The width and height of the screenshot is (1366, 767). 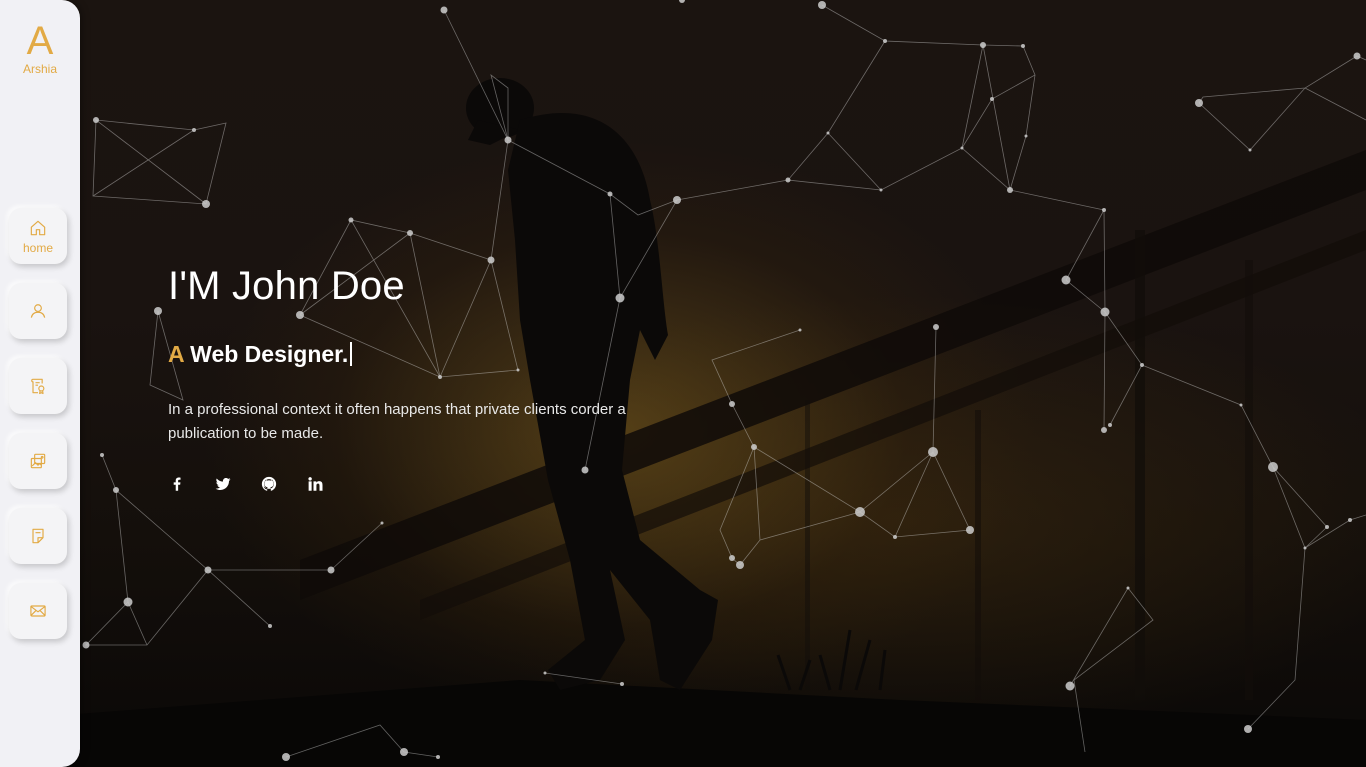 What do you see at coordinates (269, 354) in the screenshot?
I see `hero-role-text: Web Designer.` at bounding box center [269, 354].